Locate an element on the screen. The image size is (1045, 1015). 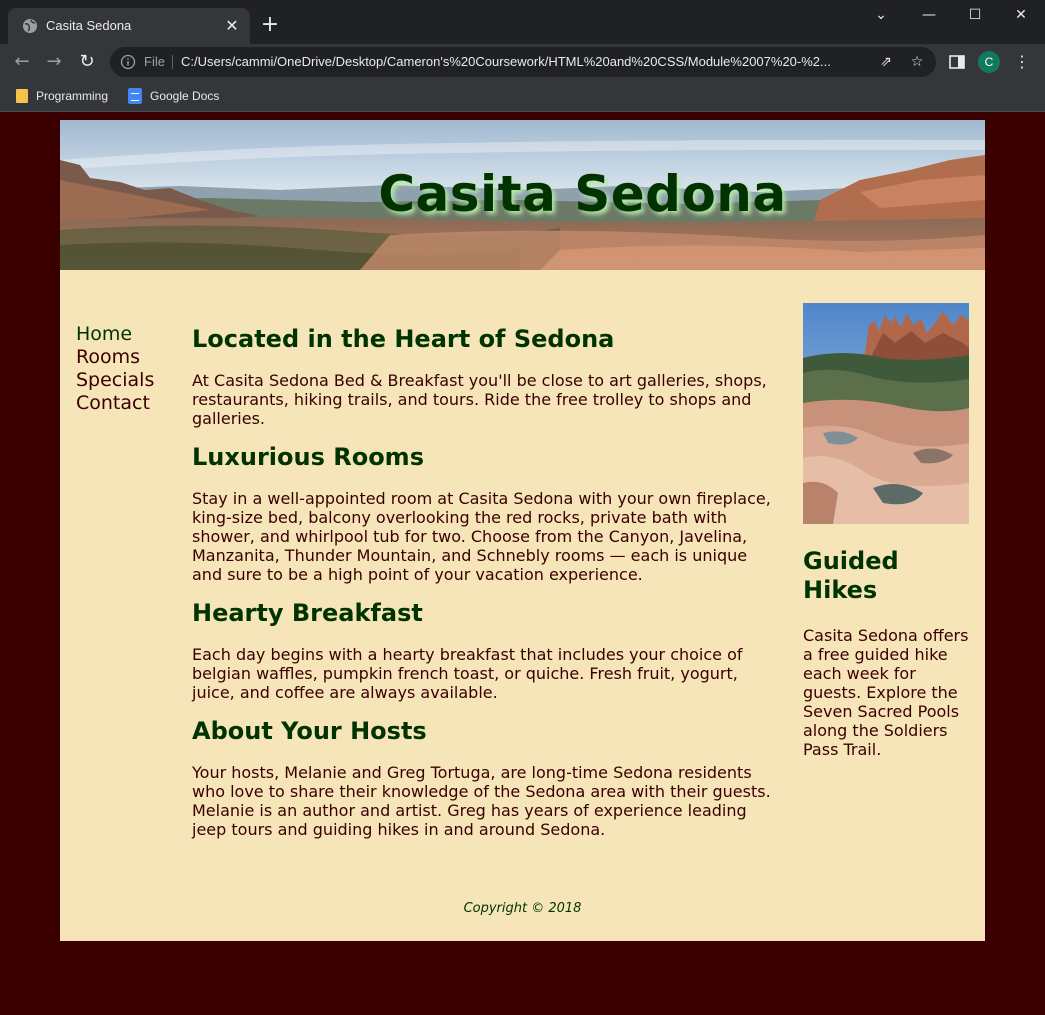
site-footer: Copyright © 2018 is located at coordinates (522, 908).